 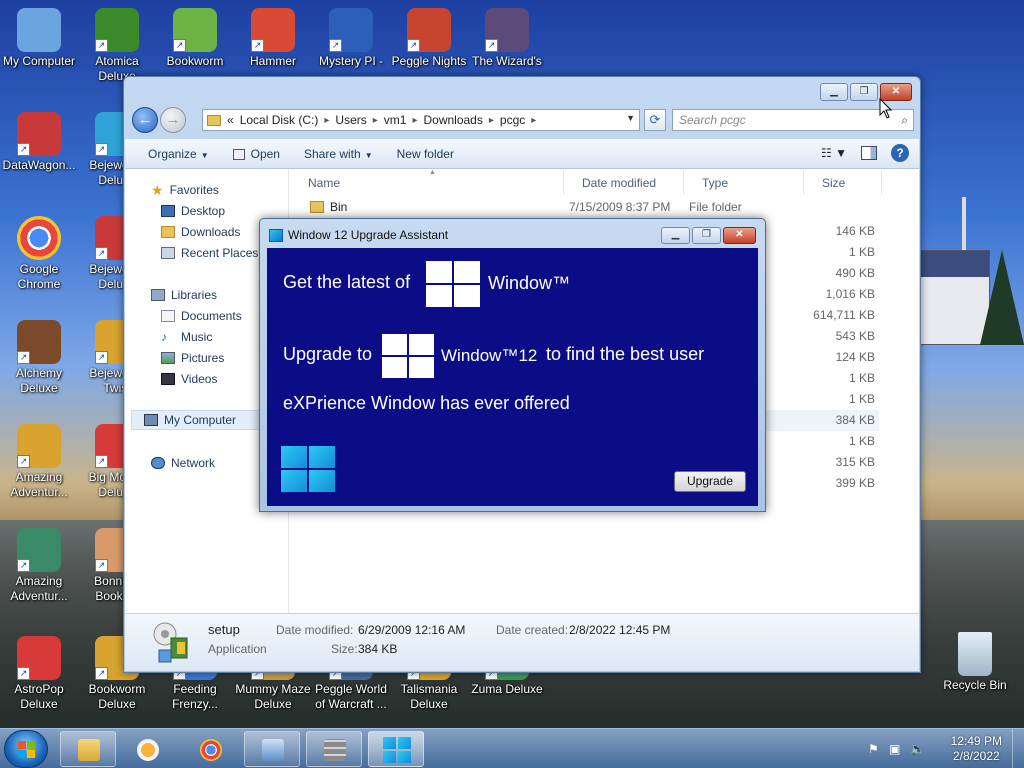 I want to click on nav-libraries: Libraries, so click(x=184, y=295).